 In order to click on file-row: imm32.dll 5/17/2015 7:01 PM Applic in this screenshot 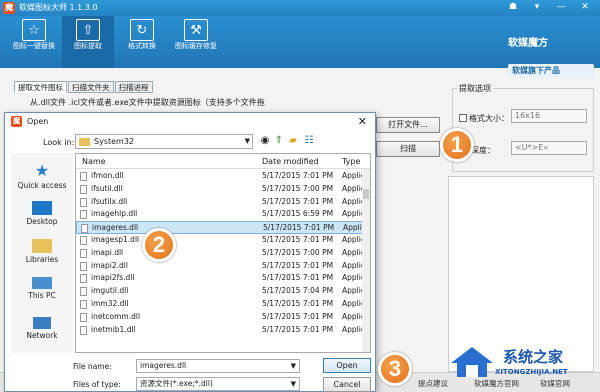, I will do `click(221, 304)`.